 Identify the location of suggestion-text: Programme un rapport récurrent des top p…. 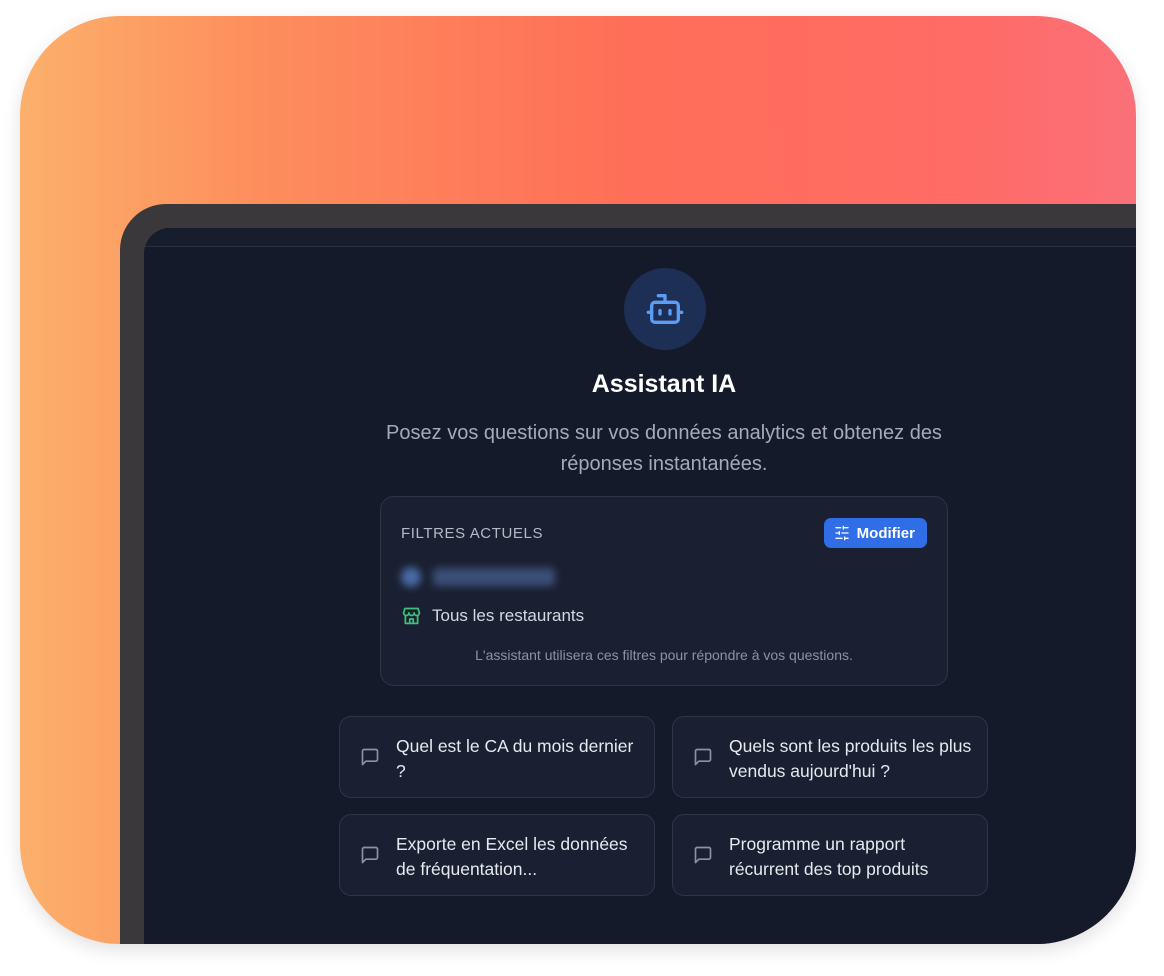
(829, 856).